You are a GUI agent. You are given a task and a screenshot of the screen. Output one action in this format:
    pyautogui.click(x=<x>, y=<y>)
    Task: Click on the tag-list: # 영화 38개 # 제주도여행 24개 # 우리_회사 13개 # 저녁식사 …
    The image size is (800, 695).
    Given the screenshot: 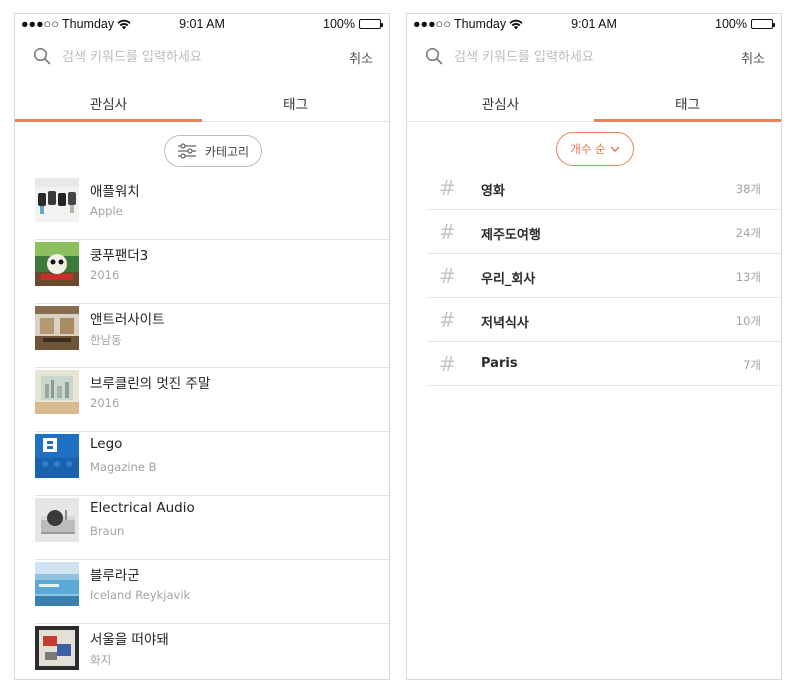 What is the action you would take?
    pyautogui.click(x=604, y=276)
    